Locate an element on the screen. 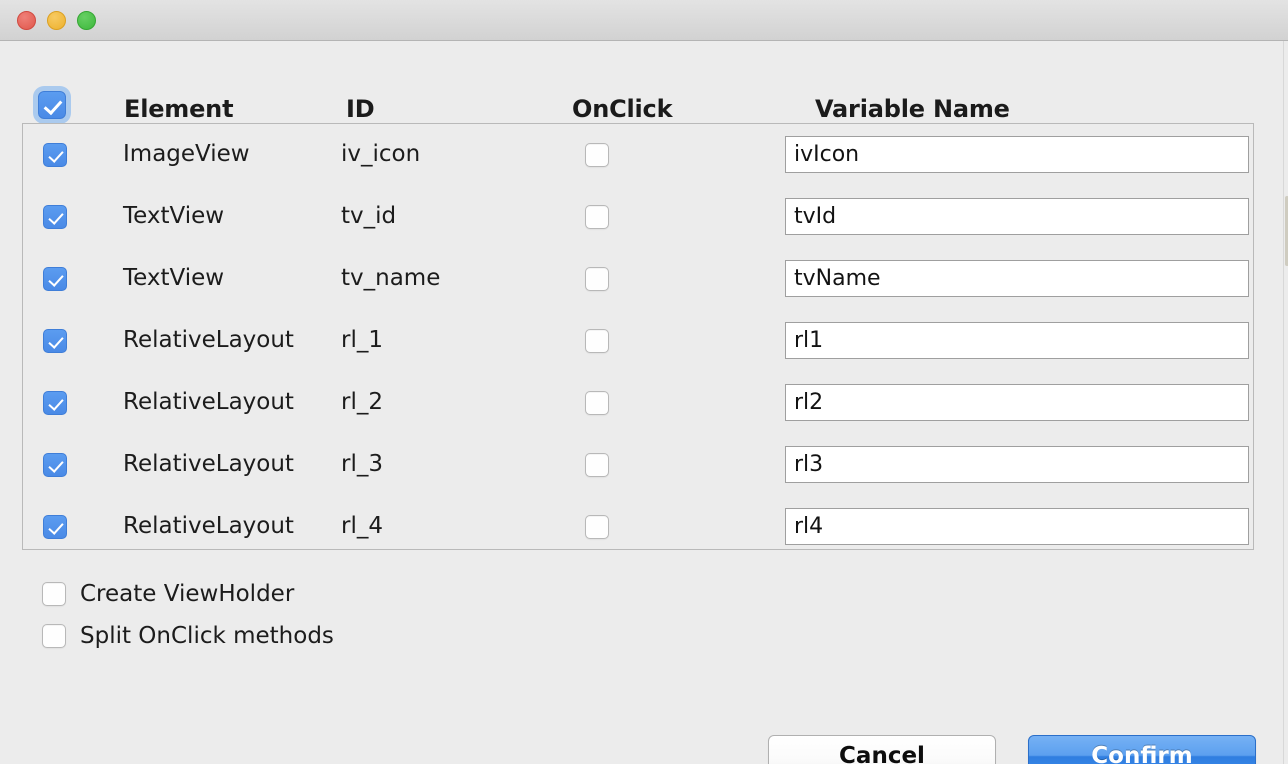 The width and height of the screenshot is (1288, 764). title-bar is located at coordinates (644, 20).